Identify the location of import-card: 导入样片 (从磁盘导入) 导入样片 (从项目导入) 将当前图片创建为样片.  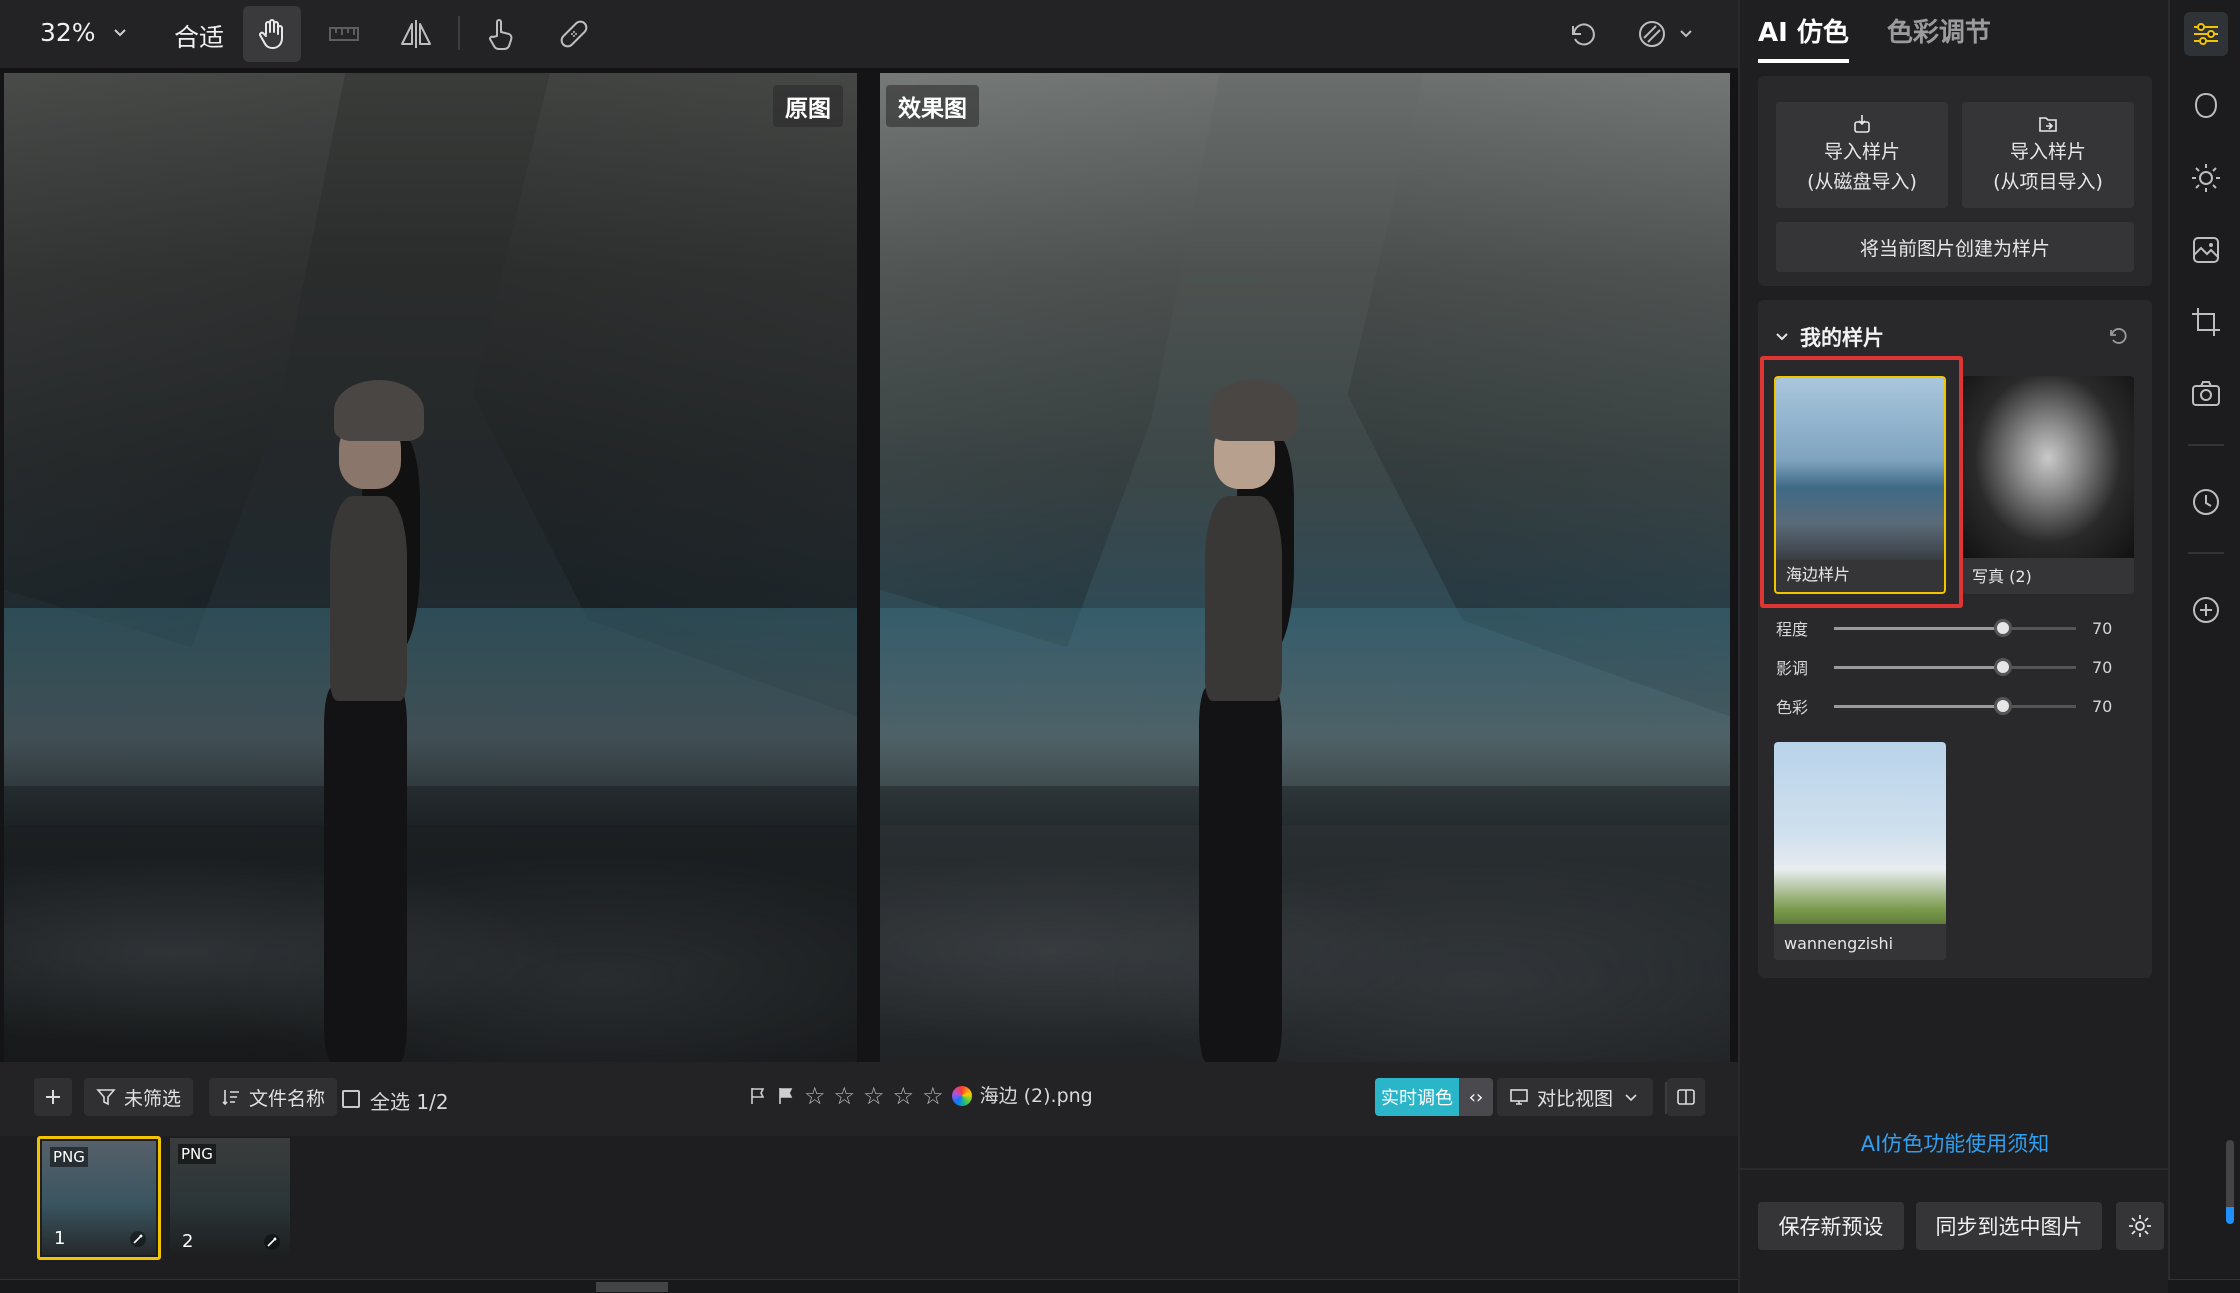
(1955, 181).